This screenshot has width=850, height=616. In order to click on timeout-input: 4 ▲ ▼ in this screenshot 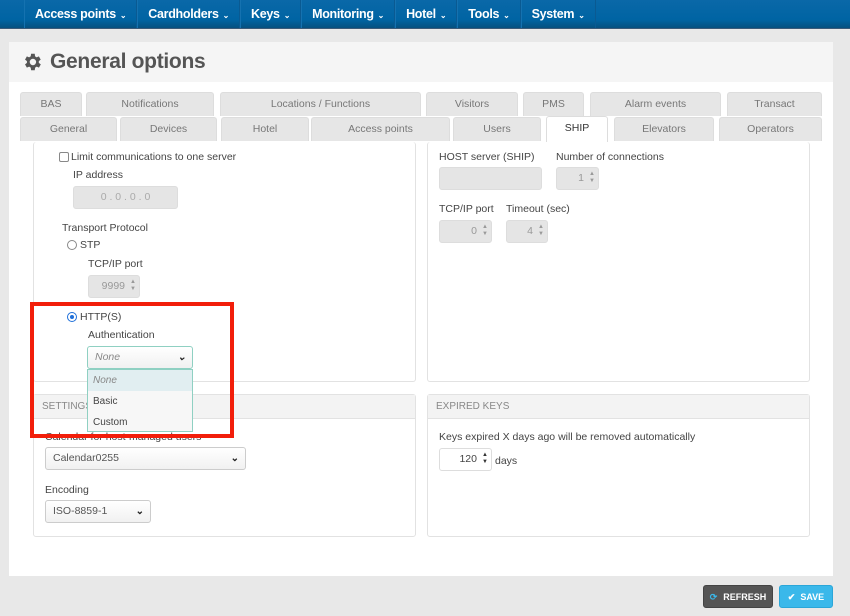, I will do `click(527, 231)`.